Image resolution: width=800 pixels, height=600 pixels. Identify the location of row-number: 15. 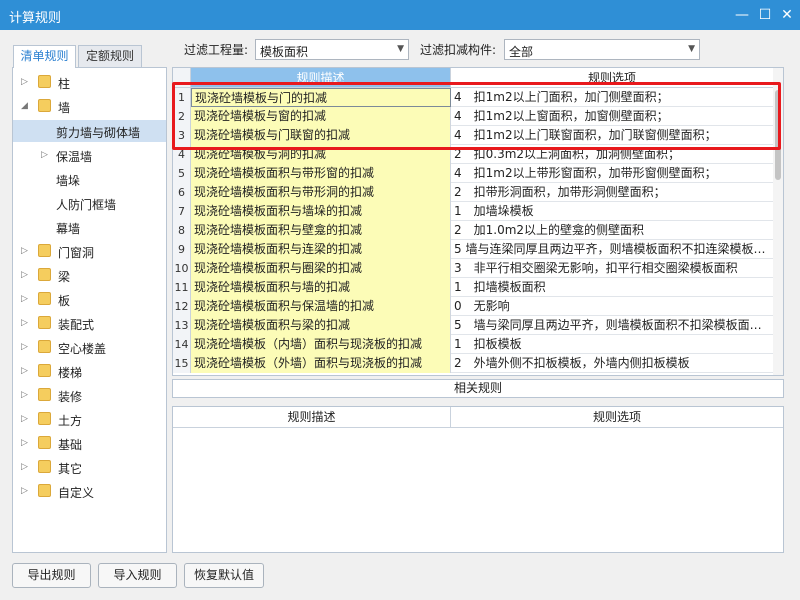
(182, 363).